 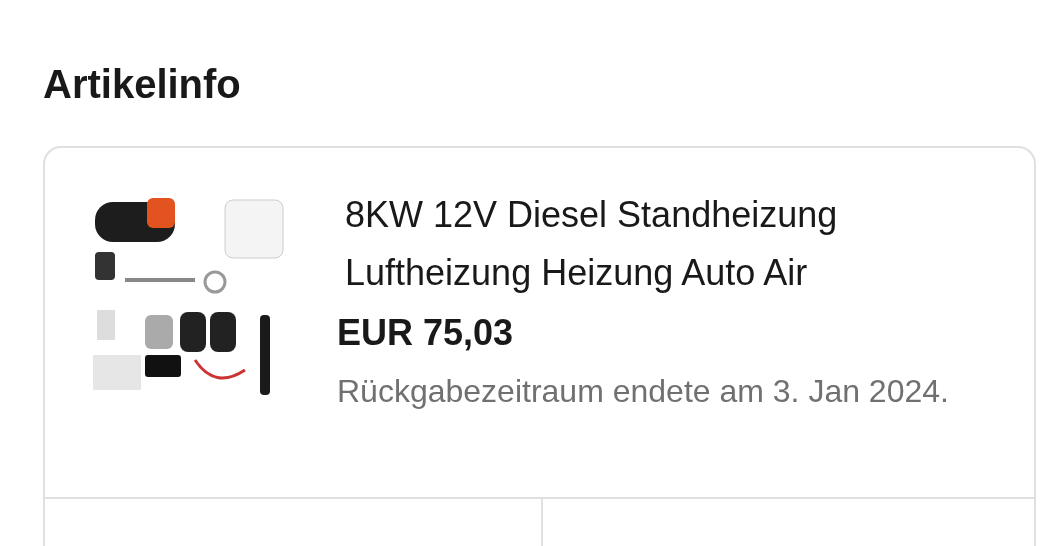 I want to click on section-heading: Artikelinfo, so click(x=142, y=84).